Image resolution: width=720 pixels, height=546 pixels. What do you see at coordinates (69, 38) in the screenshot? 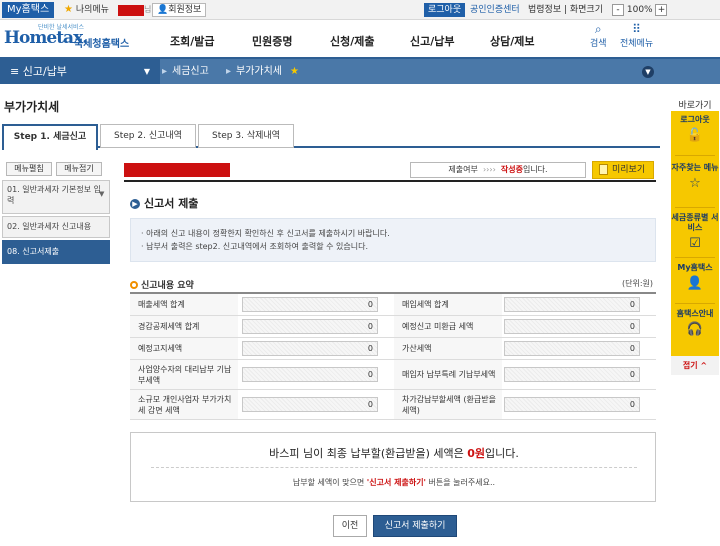
I see `hometax-logo: 단비한 날세서비스 Hometax. 국세청홈택스` at bounding box center [69, 38].